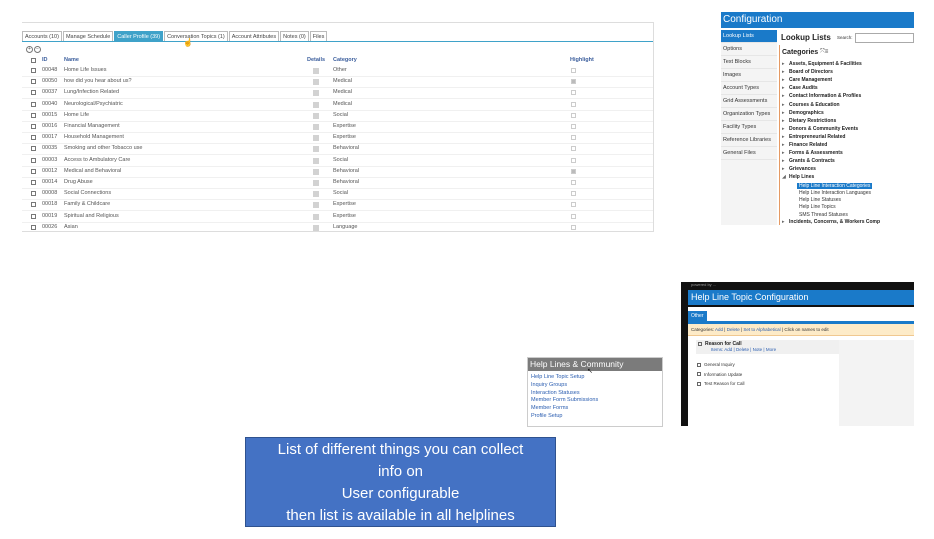 This screenshot has height=539, width=934. I want to click on help-lines-menu-item: Profile Setup, so click(547, 416).